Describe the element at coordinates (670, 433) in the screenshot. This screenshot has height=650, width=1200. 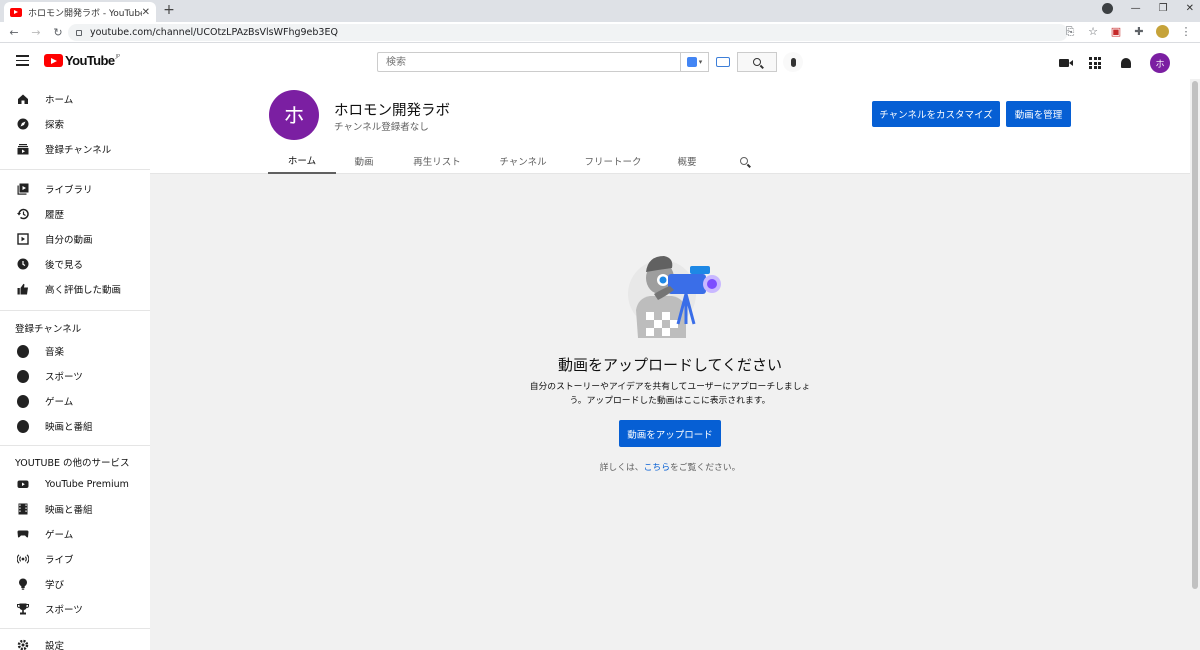
I see `upload-video-button: 動画をアップロード` at that location.